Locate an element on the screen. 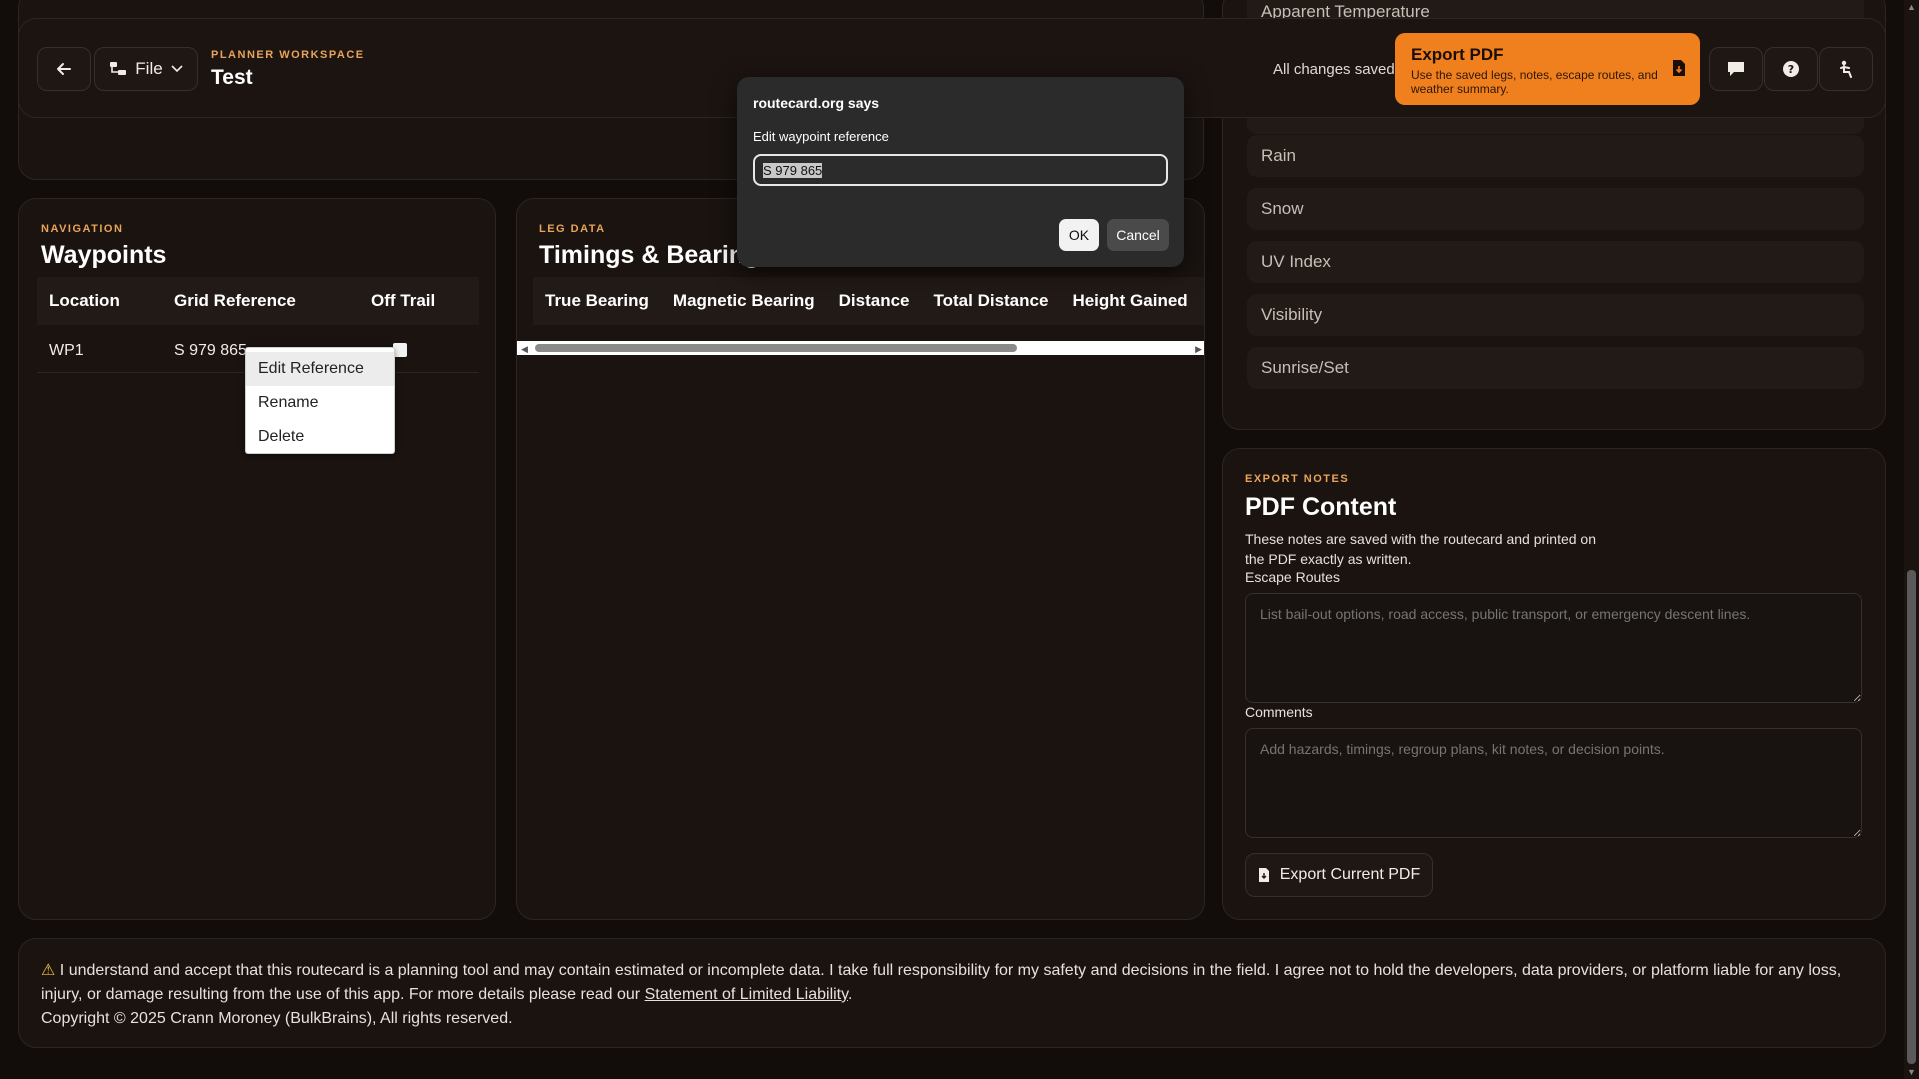 Image resolution: width=1919 pixels, height=1079 pixels. export-pdf-title: Export PDF is located at coordinates (1457, 54).